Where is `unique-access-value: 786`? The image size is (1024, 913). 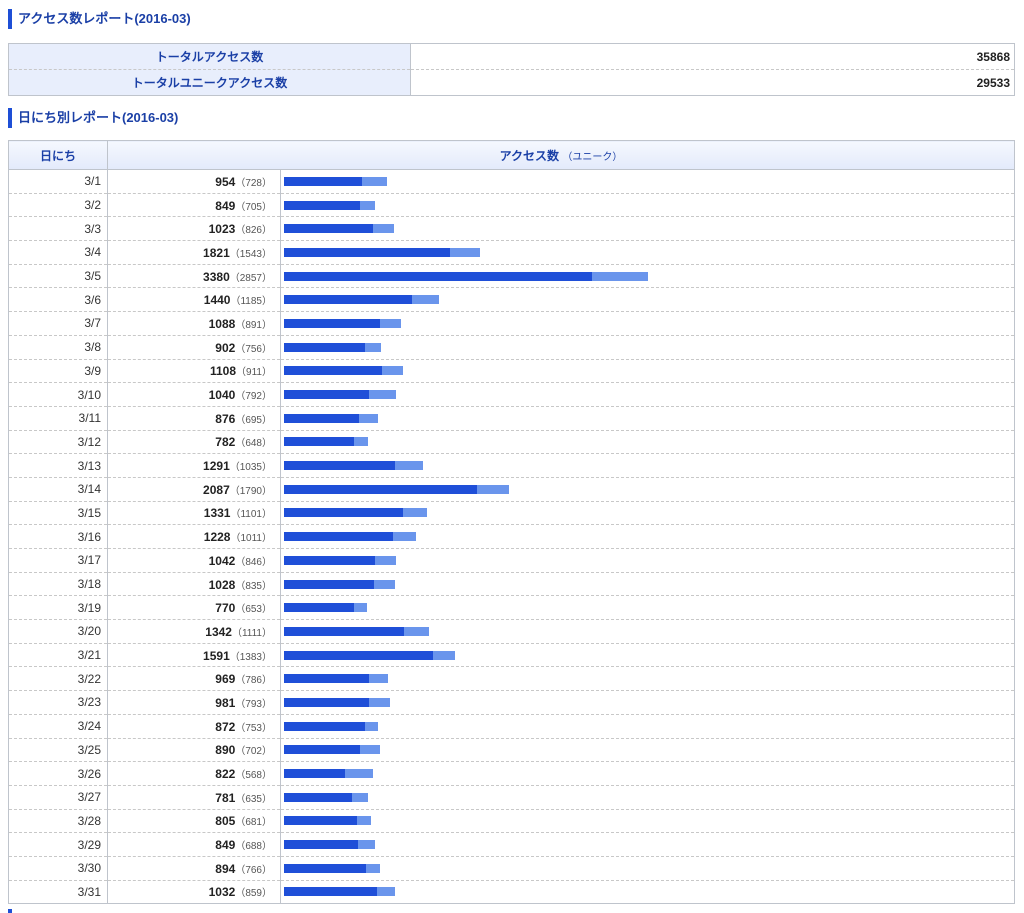 unique-access-value: 786 is located at coordinates (253, 681).